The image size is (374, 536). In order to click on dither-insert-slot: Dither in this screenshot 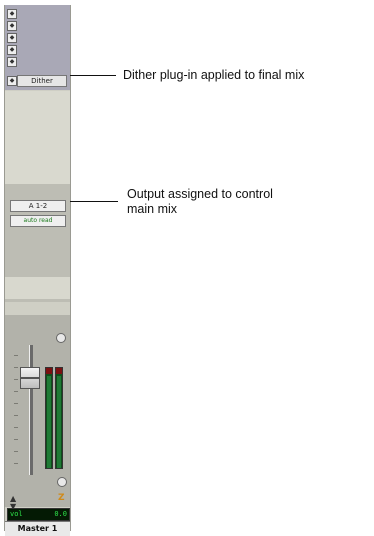, I will do `click(42, 81)`.